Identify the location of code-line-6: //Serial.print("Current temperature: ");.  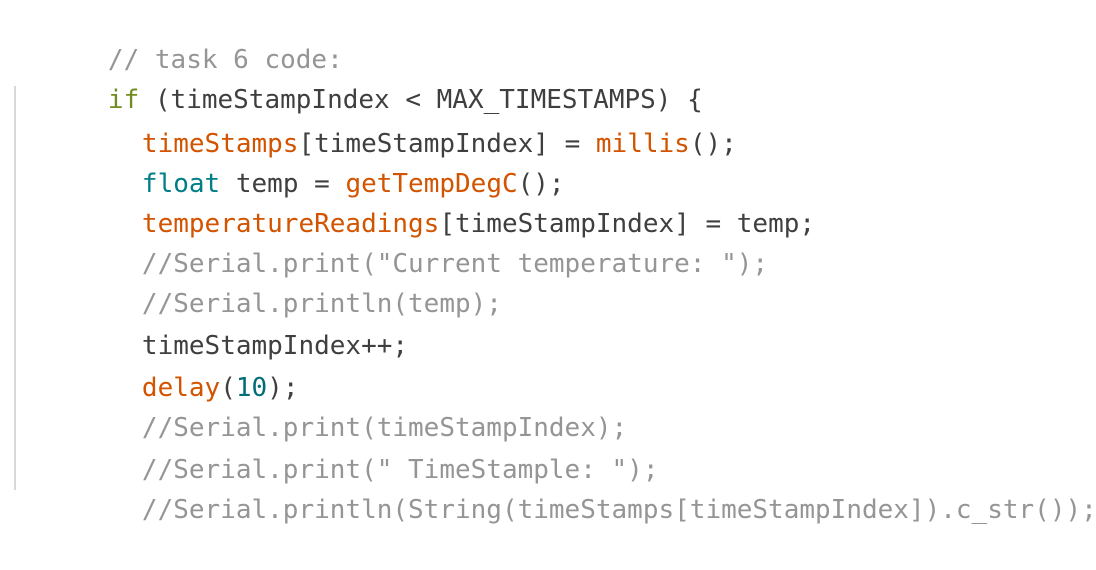
(408, 241).